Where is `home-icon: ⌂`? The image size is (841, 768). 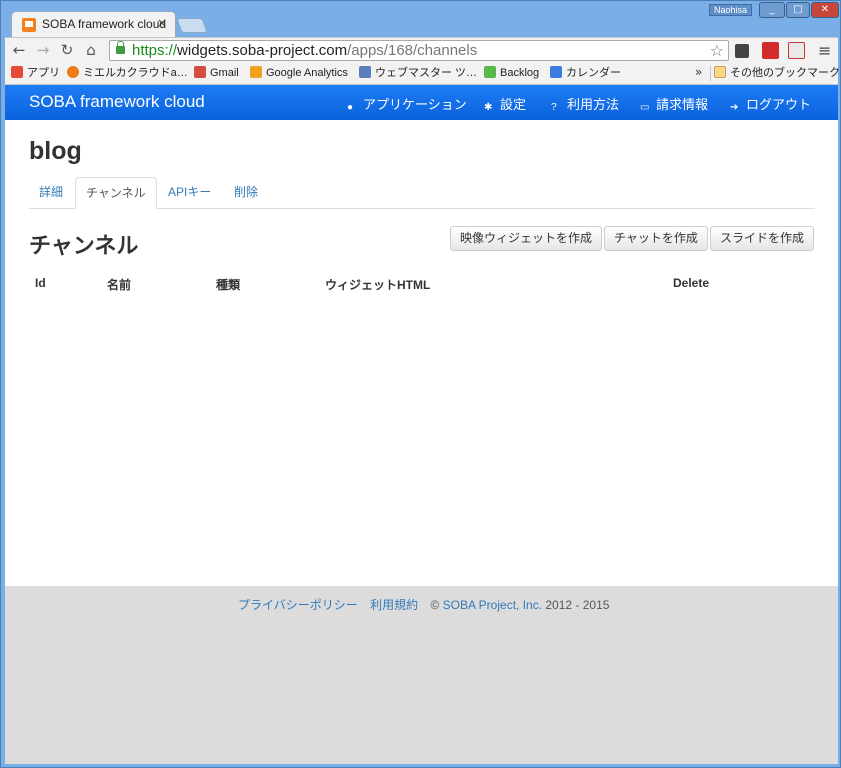
home-icon: ⌂ is located at coordinates (91, 50).